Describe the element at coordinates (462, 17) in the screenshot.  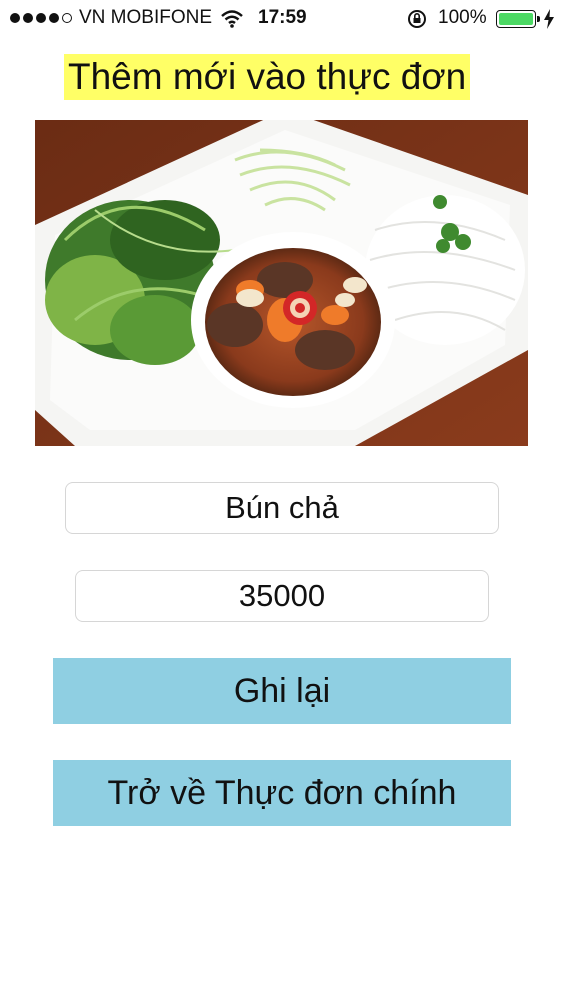
I see `battery-percent: 100%` at that location.